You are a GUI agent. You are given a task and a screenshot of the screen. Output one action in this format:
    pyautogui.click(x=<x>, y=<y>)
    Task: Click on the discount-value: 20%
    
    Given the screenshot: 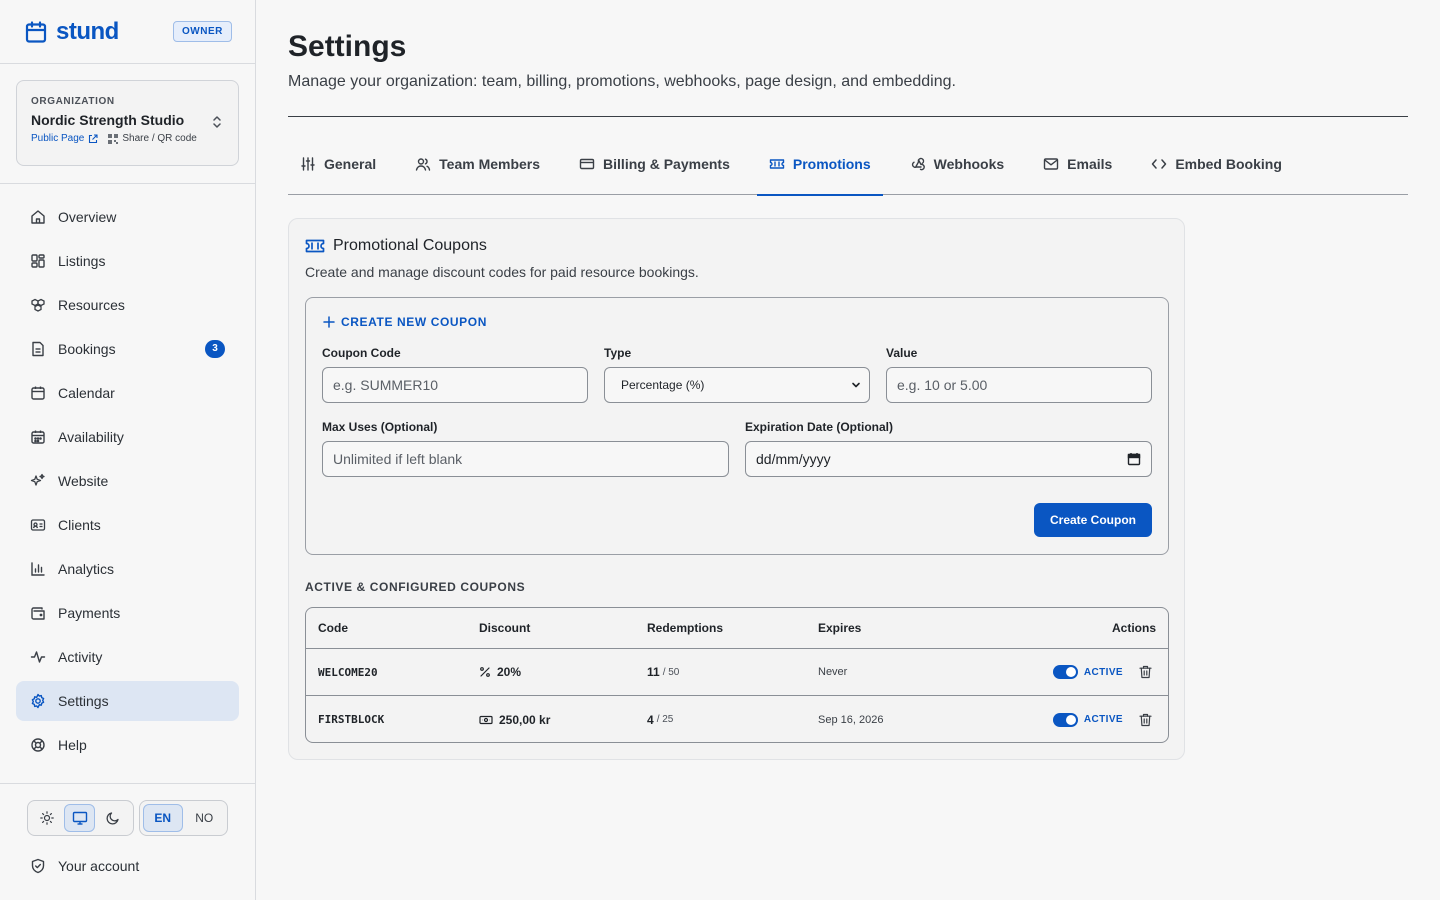 What is the action you would take?
    pyautogui.click(x=509, y=672)
    